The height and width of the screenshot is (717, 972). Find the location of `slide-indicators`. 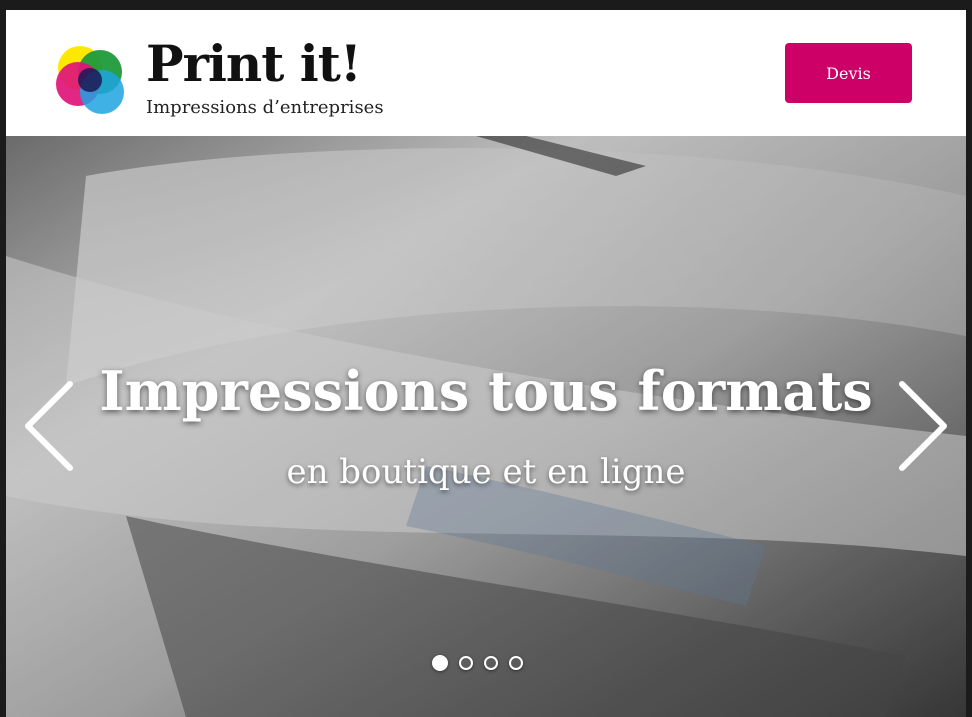

slide-indicators is located at coordinates (477, 665).